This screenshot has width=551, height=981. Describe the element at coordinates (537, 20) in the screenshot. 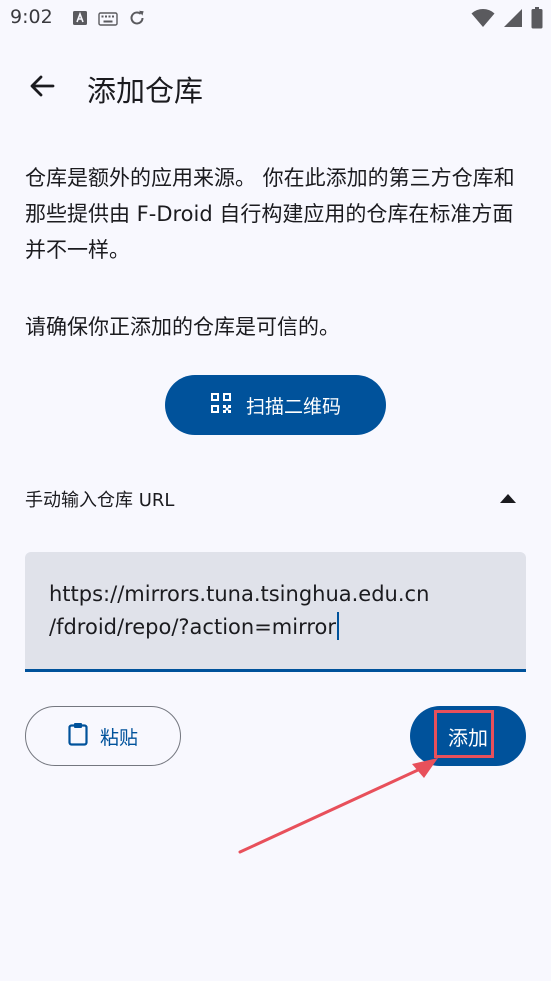

I see `battery-icon` at that location.